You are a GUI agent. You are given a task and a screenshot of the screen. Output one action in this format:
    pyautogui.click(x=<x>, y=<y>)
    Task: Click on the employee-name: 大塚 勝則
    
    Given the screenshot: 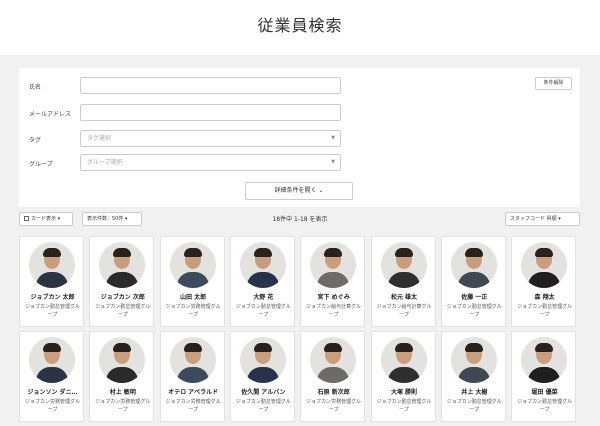 What is the action you would take?
    pyautogui.click(x=404, y=392)
    